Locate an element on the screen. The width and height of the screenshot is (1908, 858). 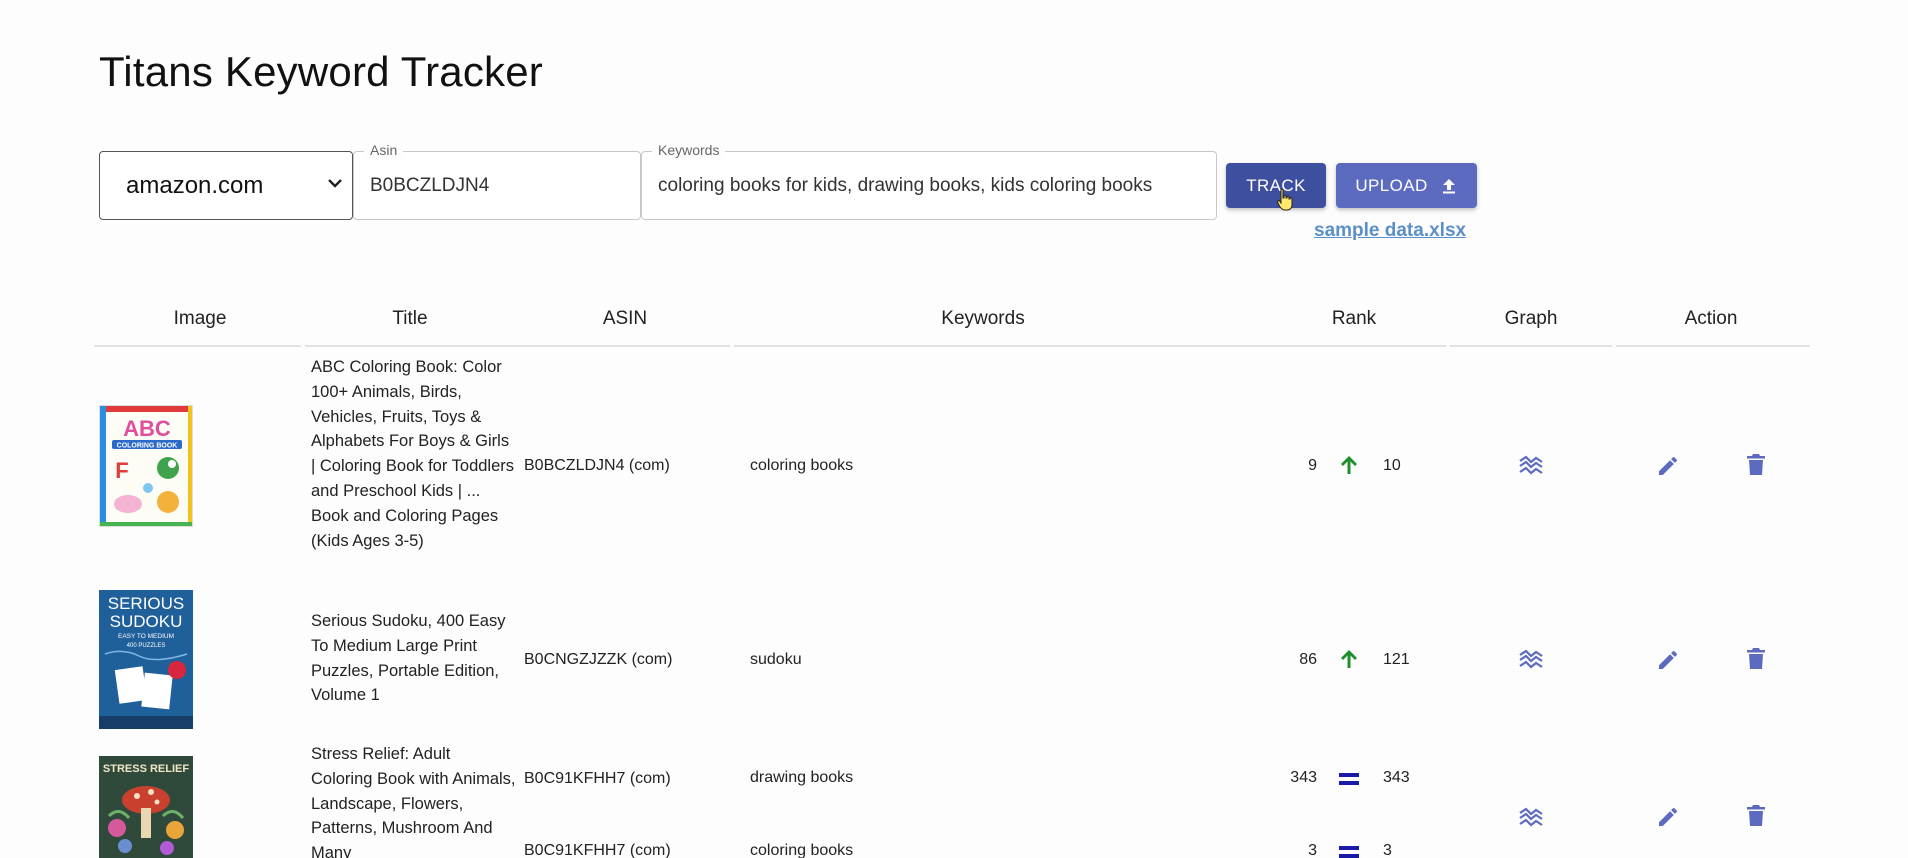
rank-current: 343 is located at coordinates (1303, 777).